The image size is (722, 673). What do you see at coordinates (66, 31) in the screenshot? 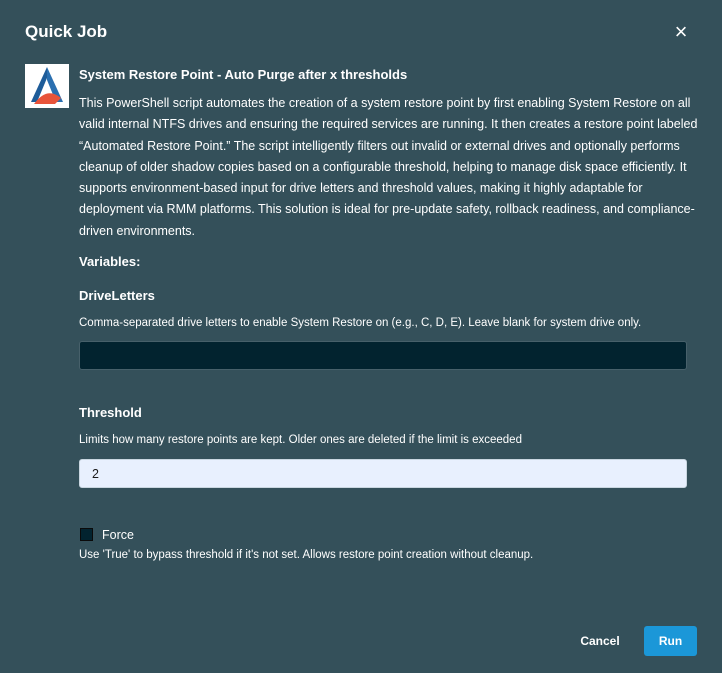
I see `dialog-title: Quick Job` at bounding box center [66, 31].